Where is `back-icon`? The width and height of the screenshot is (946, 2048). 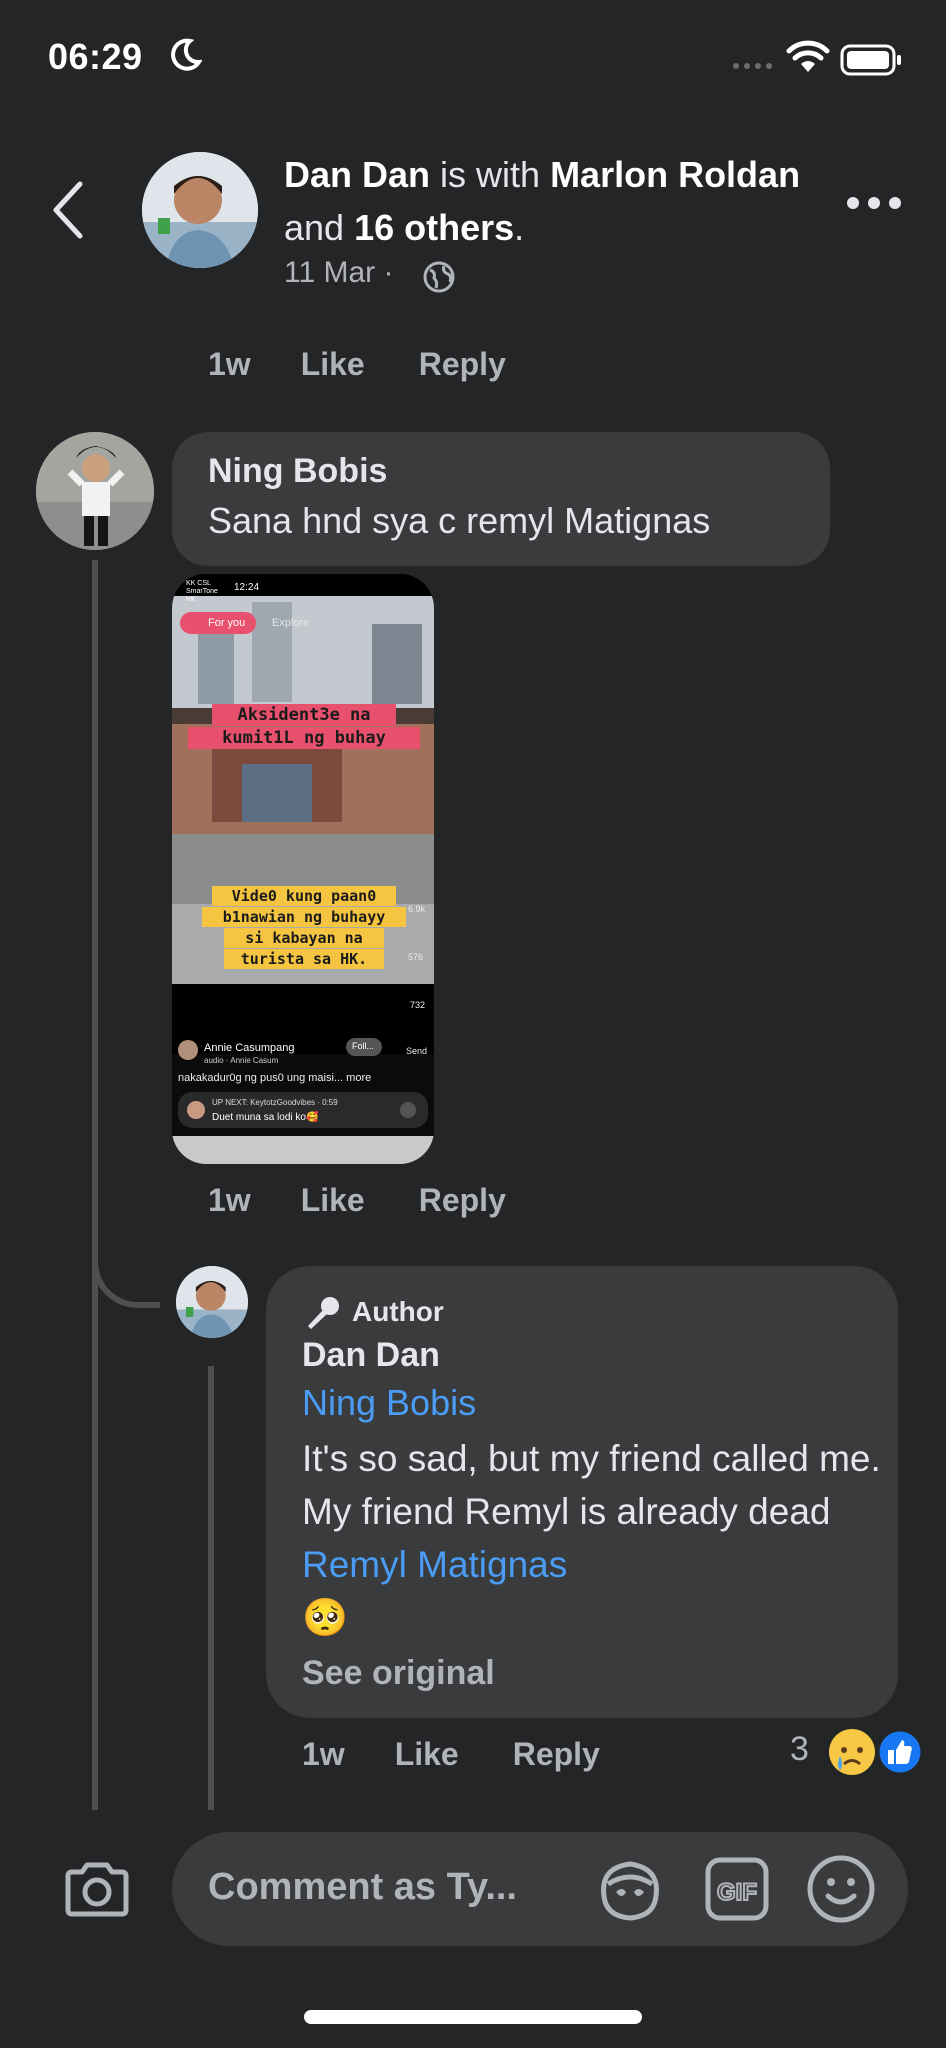 back-icon is located at coordinates (68, 210).